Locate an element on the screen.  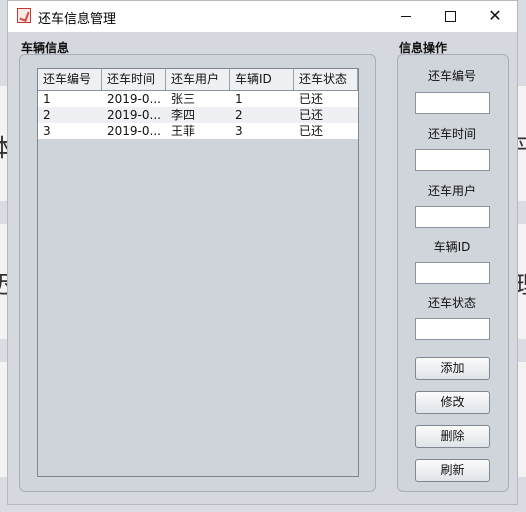
table-row: 1 2019-0... 张三 1 已还 is located at coordinates (198, 99).